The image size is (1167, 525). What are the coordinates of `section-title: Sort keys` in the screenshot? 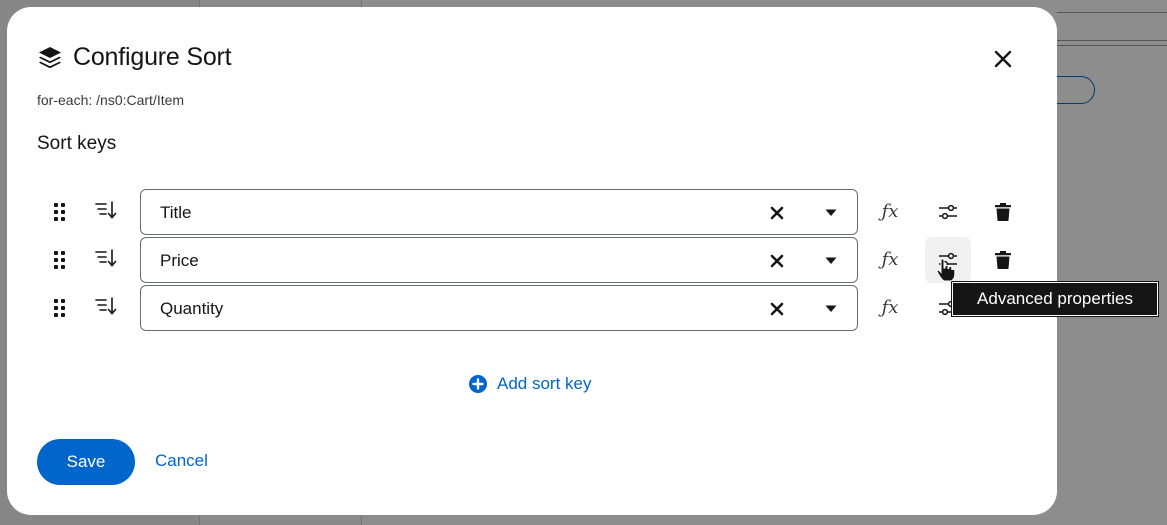 It's located at (77, 143).